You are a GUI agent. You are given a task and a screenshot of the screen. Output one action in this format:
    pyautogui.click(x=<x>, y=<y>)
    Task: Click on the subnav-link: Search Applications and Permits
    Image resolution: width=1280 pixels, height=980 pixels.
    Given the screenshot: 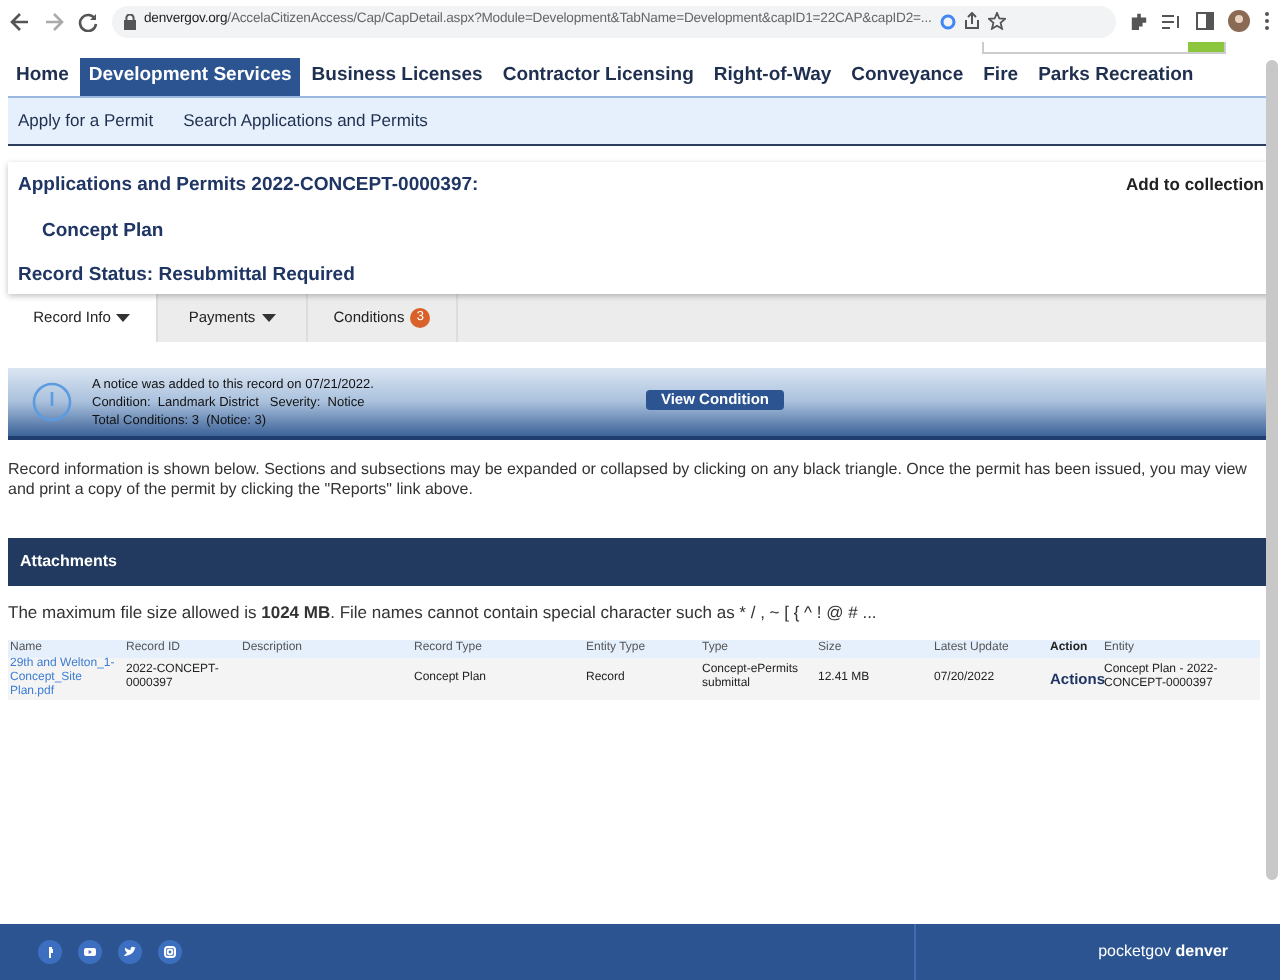 What is the action you would take?
    pyautogui.click(x=305, y=121)
    